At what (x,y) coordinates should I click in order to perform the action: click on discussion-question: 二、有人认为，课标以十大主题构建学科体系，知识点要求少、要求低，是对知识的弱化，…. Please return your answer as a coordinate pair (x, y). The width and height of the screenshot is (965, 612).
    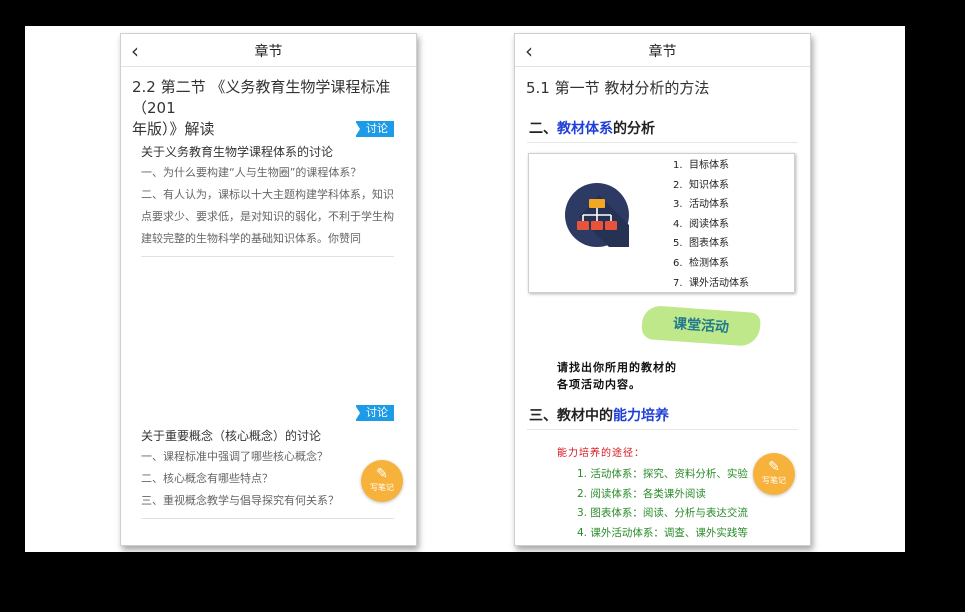
    Looking at the image, I should click on (267, 216).